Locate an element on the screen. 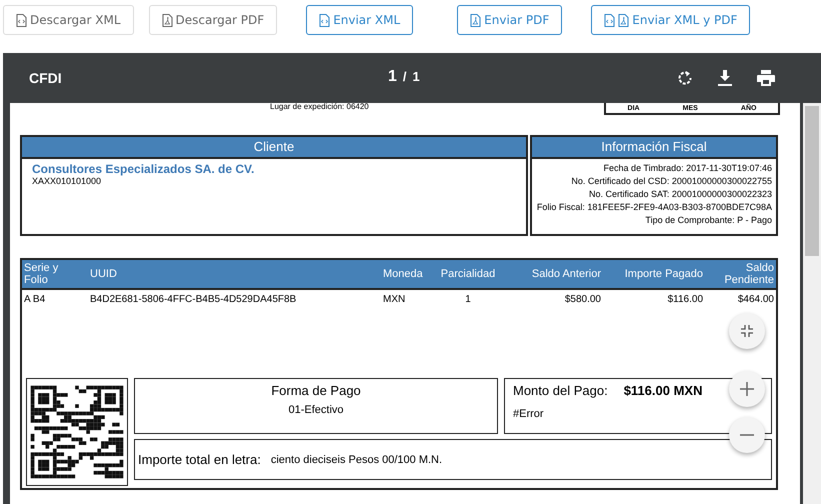 This screenshot has height=504, width=821. download-button is located at coordinates (725, 78).